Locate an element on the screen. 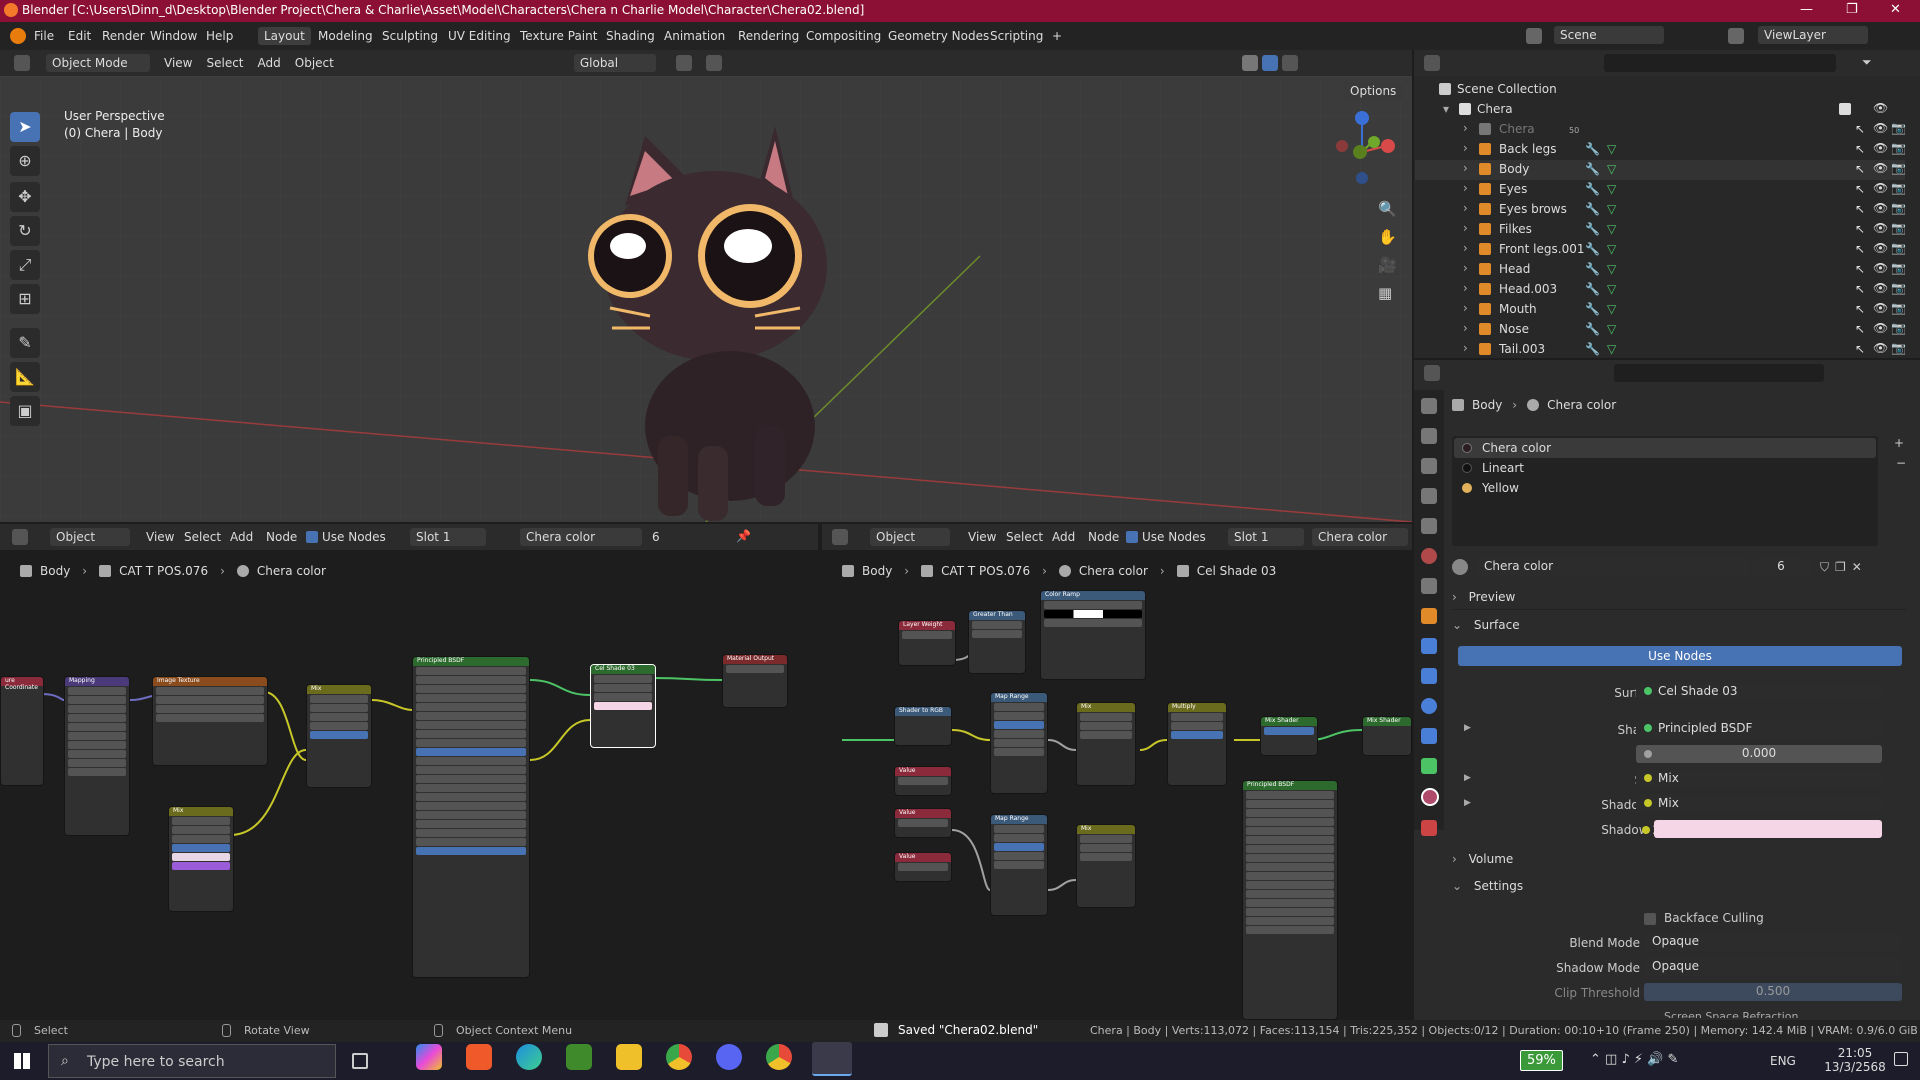 This screenshot has height=1080, width=1920. outliner-item: › Body 🔧 ▽ ↖ 👁 📷 is located at coordinates (1660, 170).